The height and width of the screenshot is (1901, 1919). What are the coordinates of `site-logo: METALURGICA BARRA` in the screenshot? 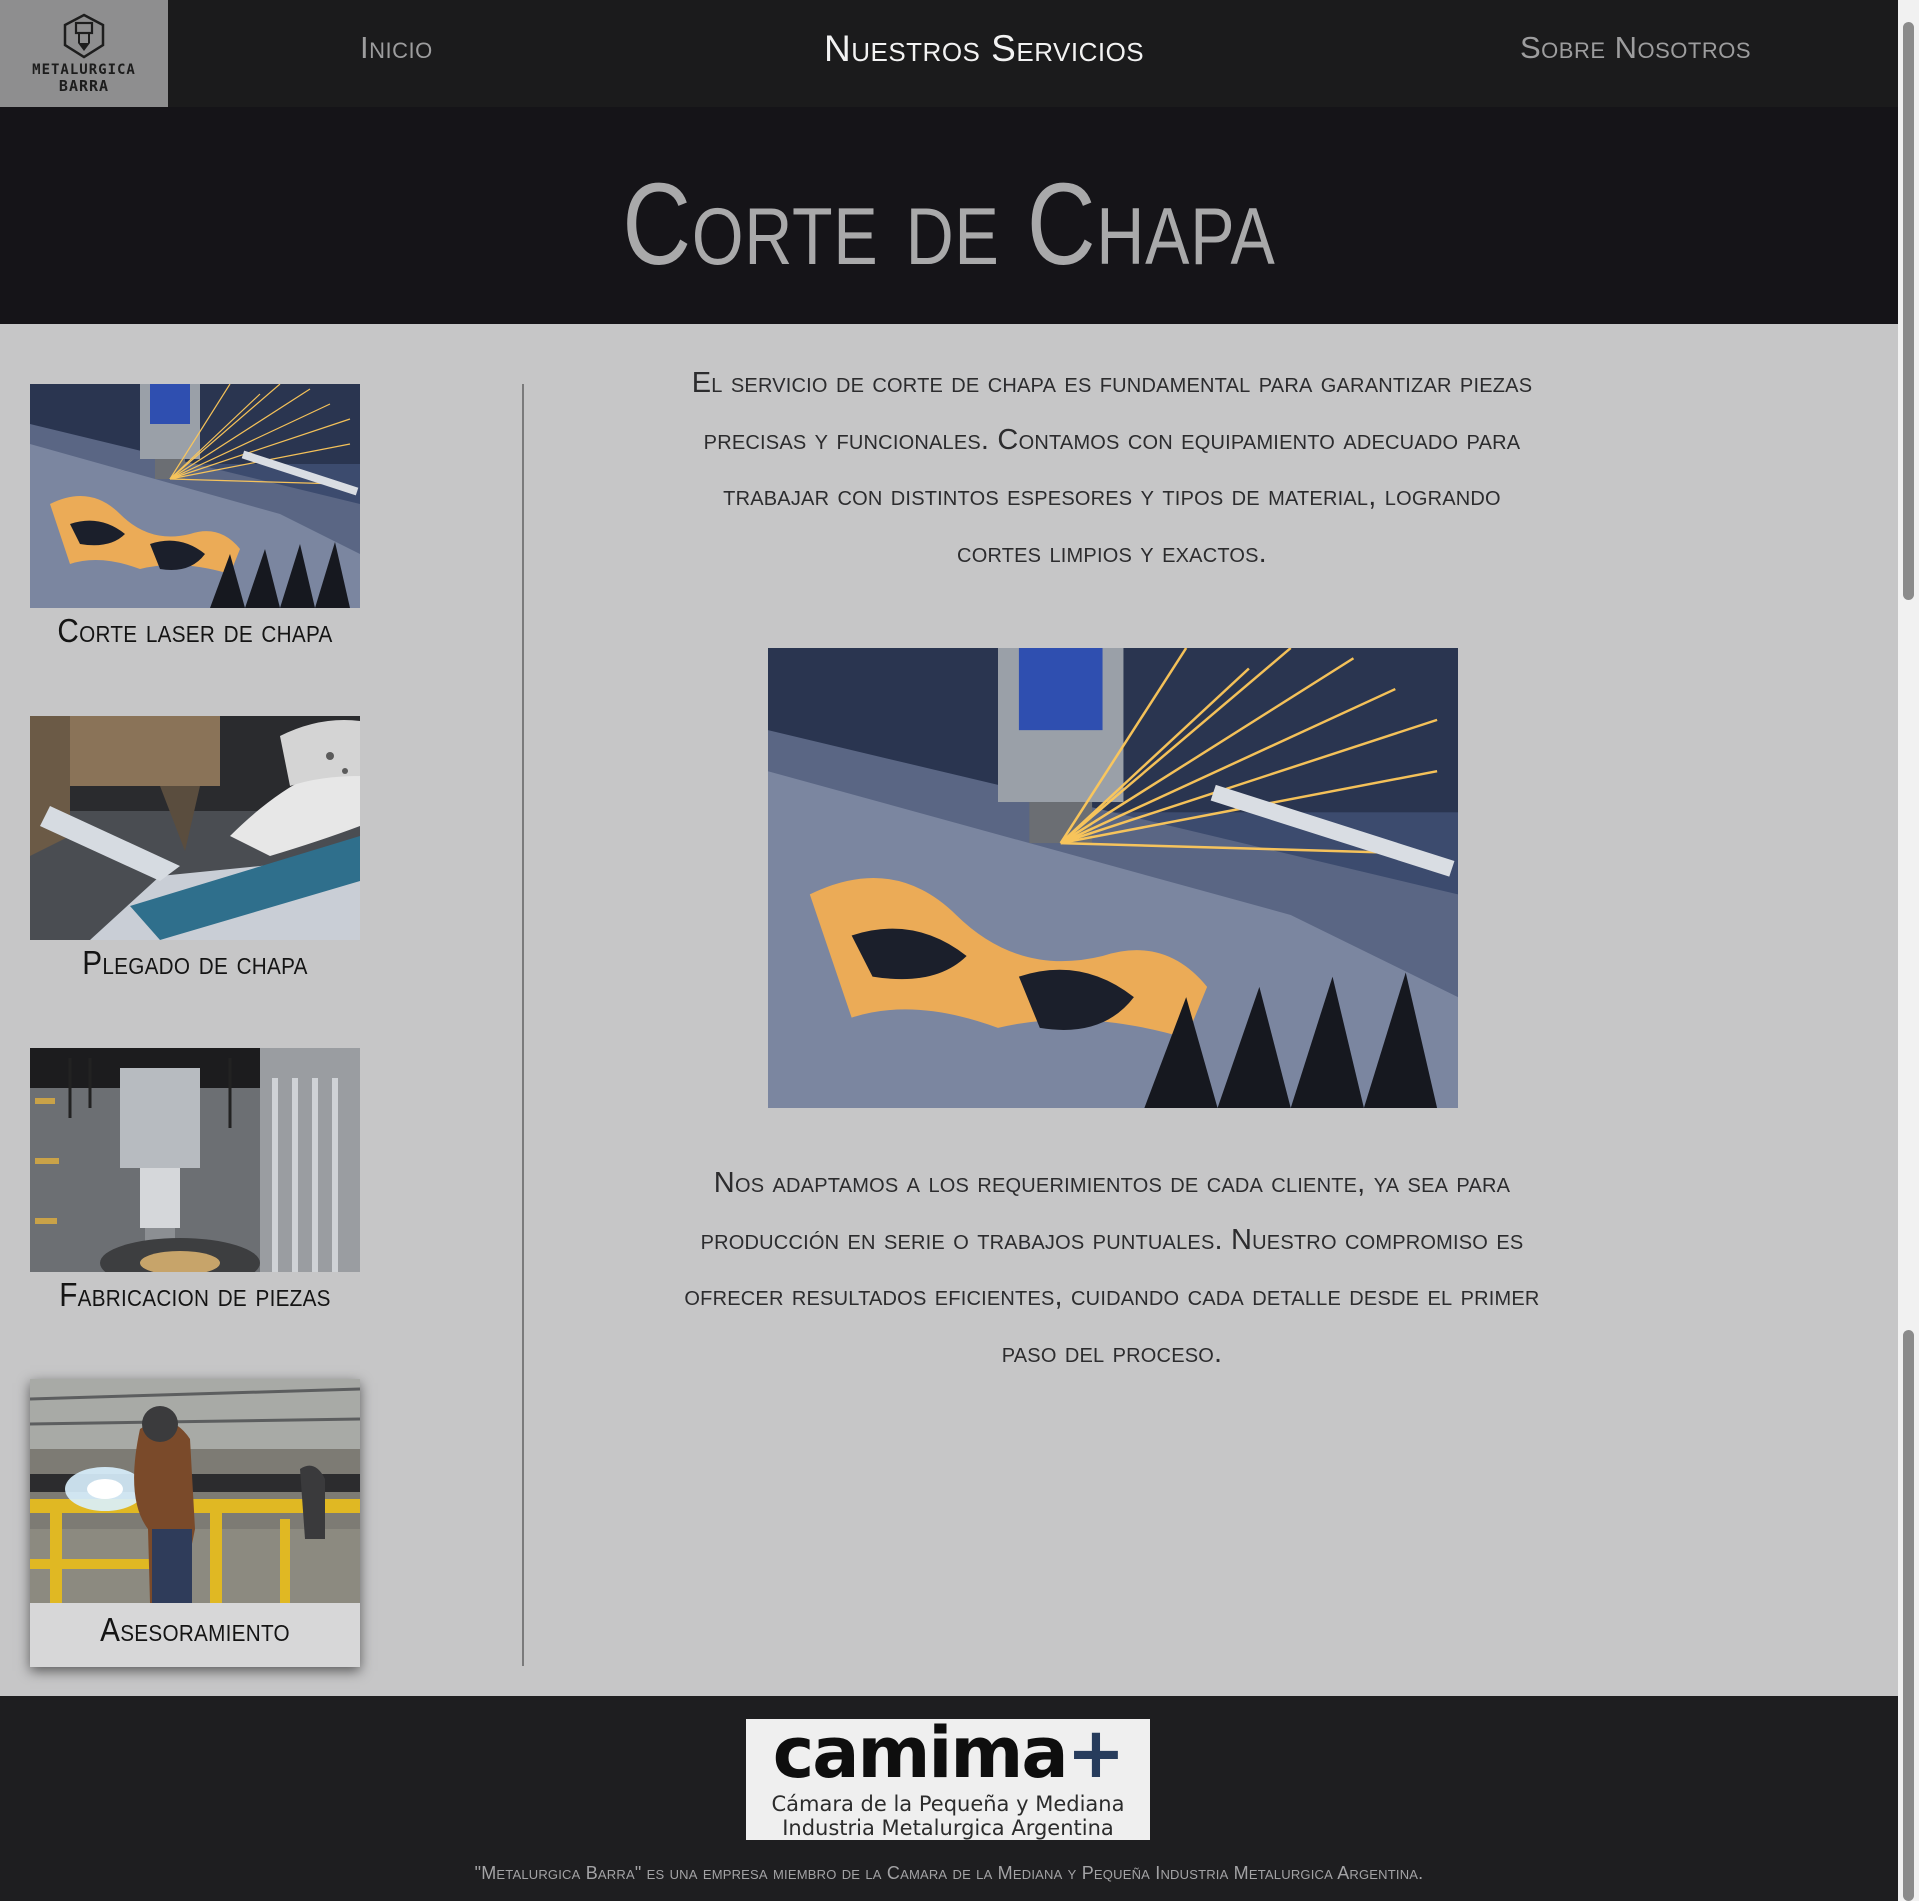 It's located at (84, 53).